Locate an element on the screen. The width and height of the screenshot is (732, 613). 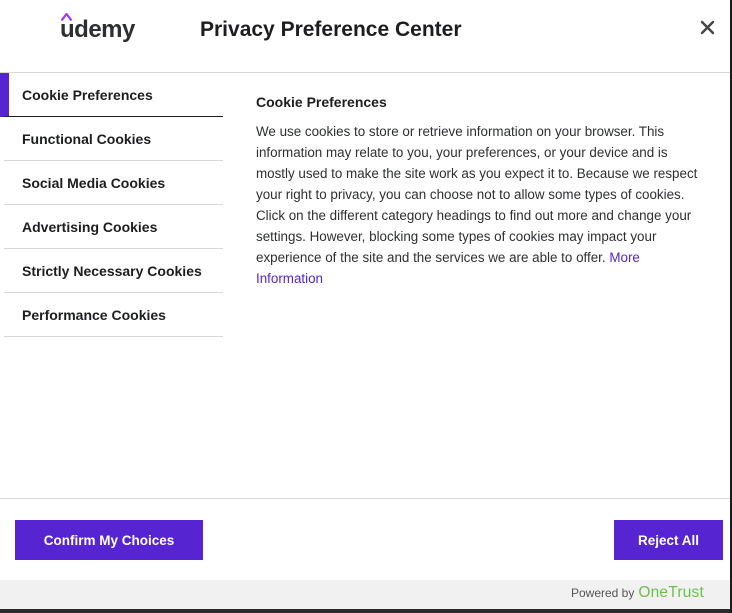
logo-text: udemy is located at coordinates (97, 28).